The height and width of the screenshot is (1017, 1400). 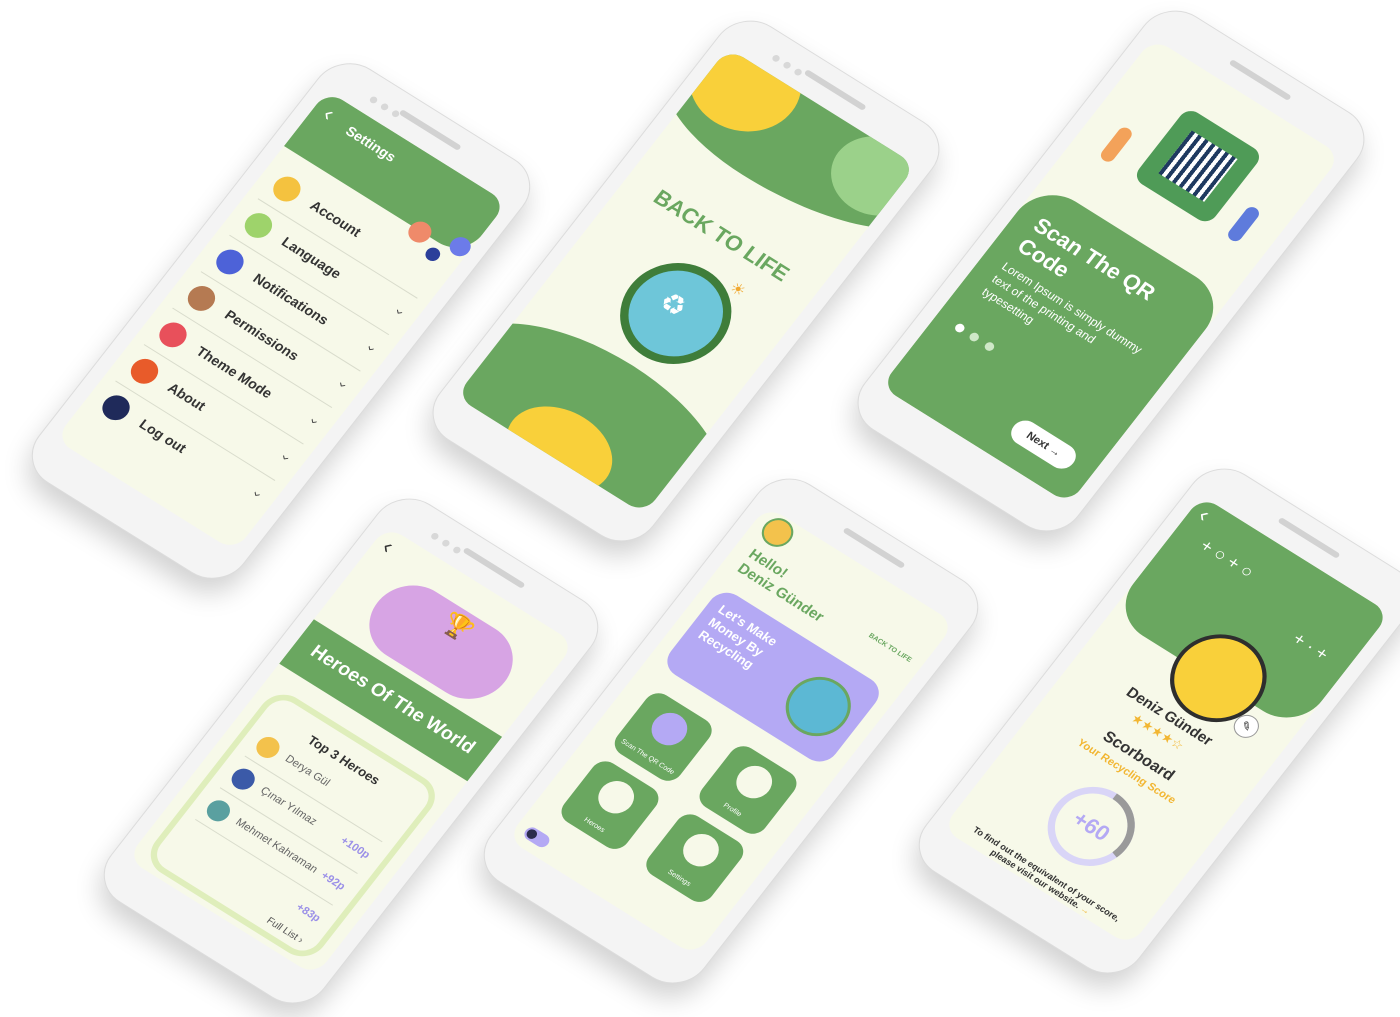 I want to click on account-icon, so click(x=286, y=189).